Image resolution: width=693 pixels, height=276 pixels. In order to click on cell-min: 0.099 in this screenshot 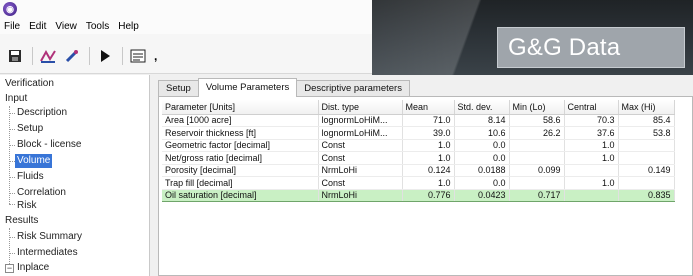, I will do `click(537, 170)`.